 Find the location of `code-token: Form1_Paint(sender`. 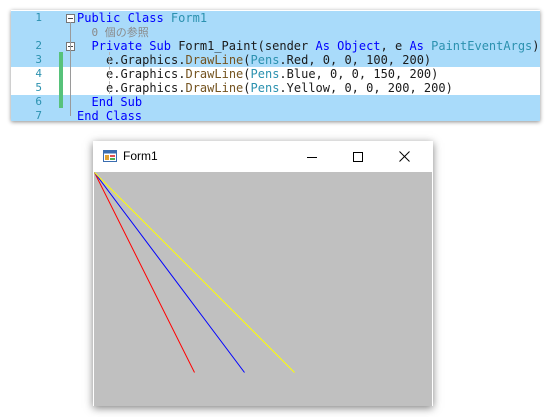

code-token: Form1_Paint(sender is located at coordinates (247, 46).